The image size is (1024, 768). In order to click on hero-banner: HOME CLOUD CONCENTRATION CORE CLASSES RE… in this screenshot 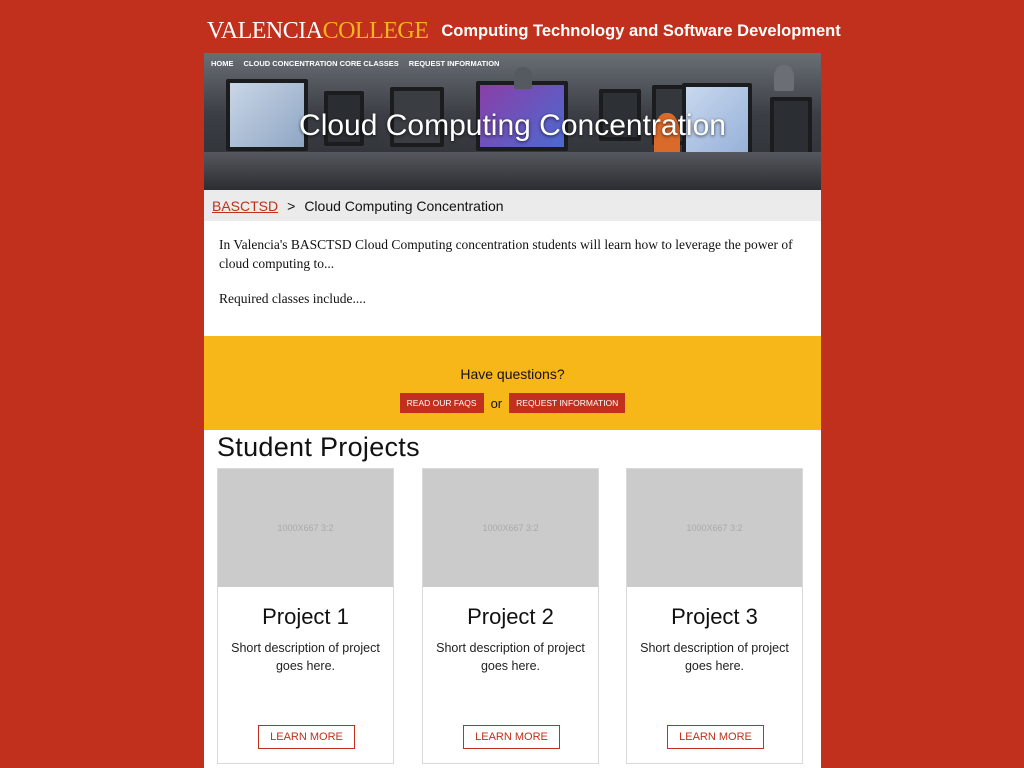, I will do `click(512, 121)`.